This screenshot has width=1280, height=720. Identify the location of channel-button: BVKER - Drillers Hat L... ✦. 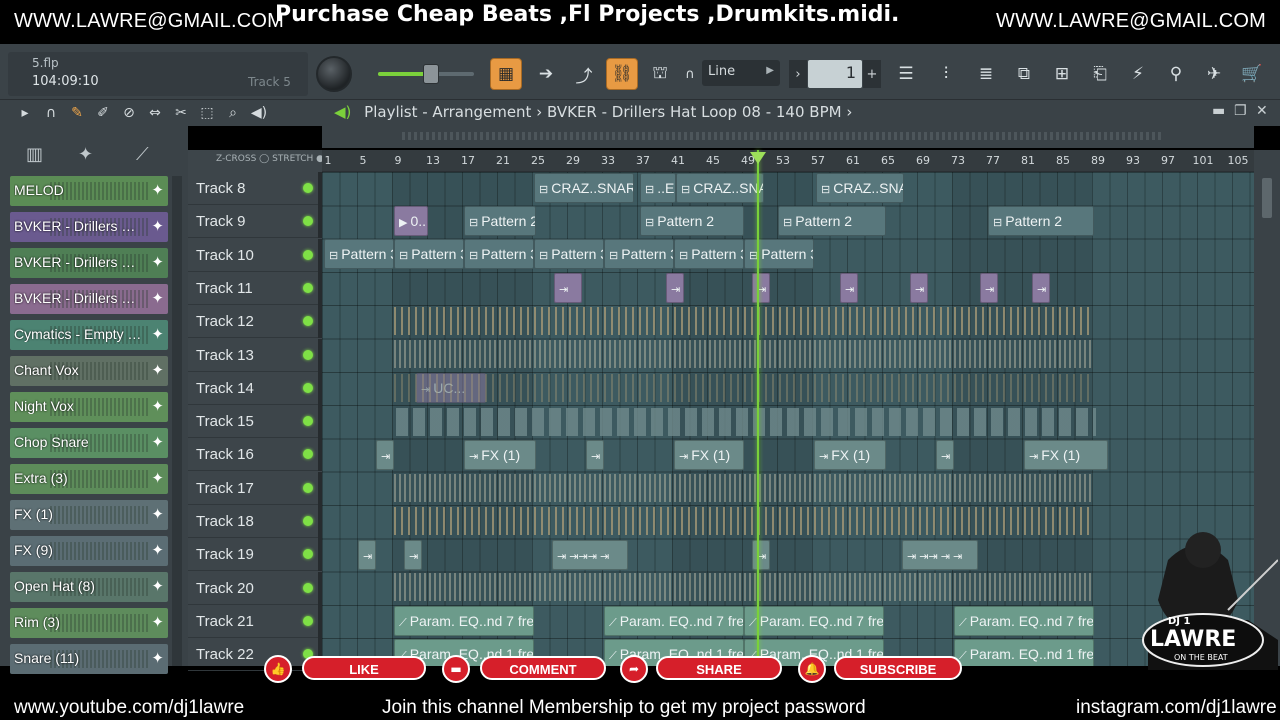
(89, 263).